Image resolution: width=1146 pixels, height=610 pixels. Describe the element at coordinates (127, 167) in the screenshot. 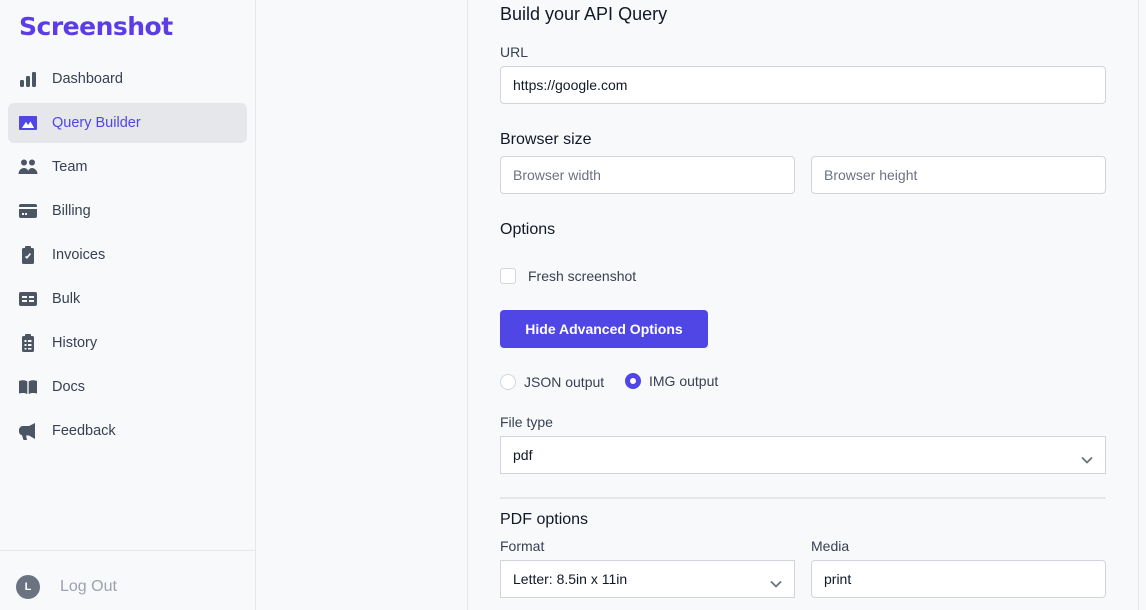

I see `sidebar-item-team: Team` at that location.